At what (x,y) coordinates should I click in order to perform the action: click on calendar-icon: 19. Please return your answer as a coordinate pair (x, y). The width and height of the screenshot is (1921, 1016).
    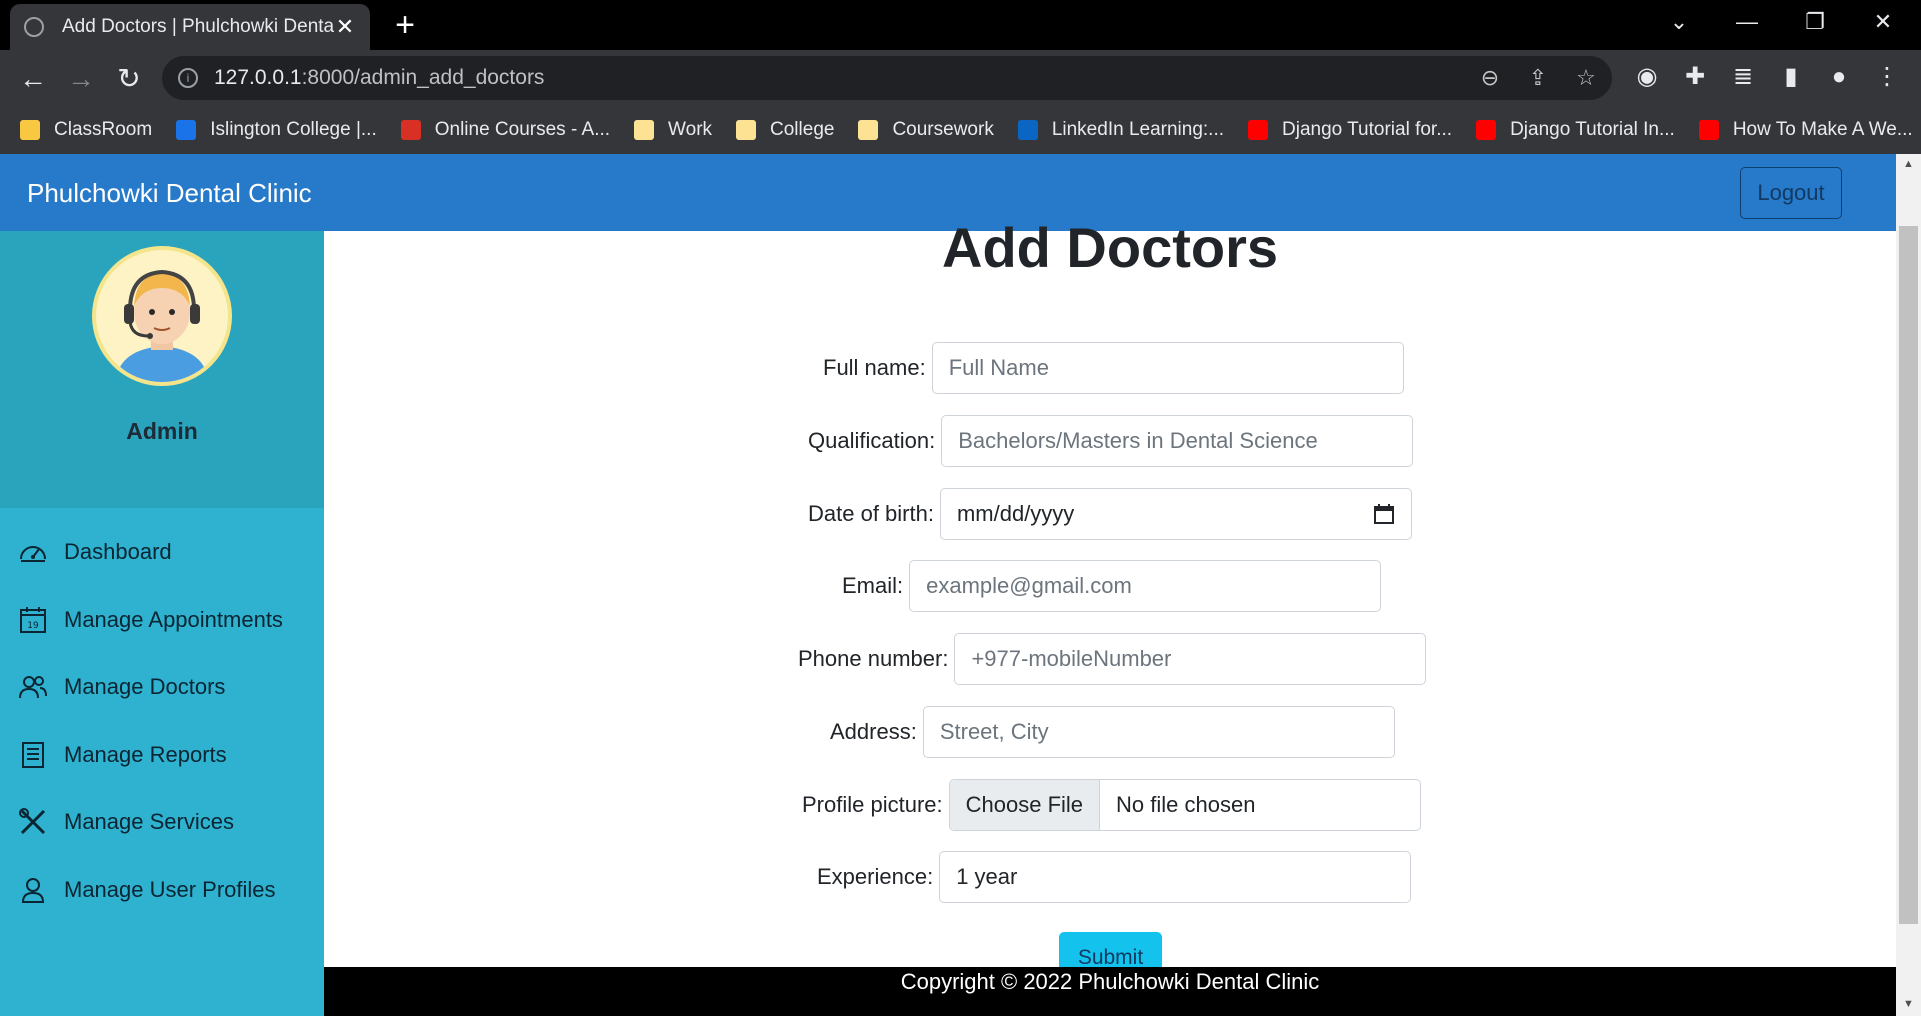
    Looking at the image, I should click on (33, 620).